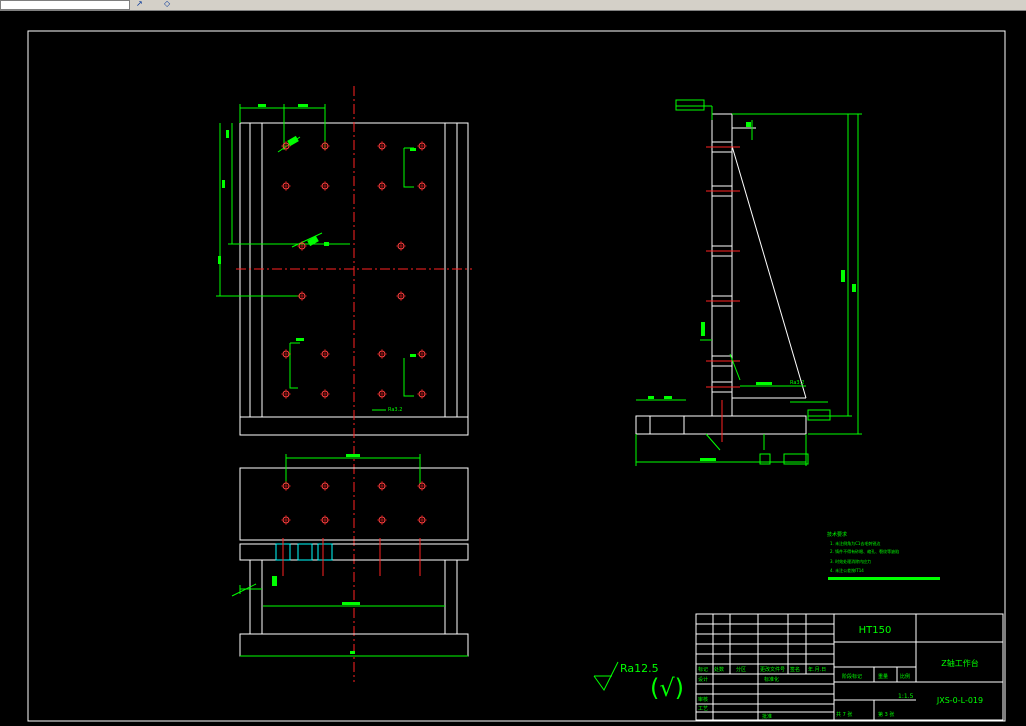  What do you see at coordinates (959, 663) in the screenshot?
I see `part-name: Z轴工作台` at bounding box center [959, 663].